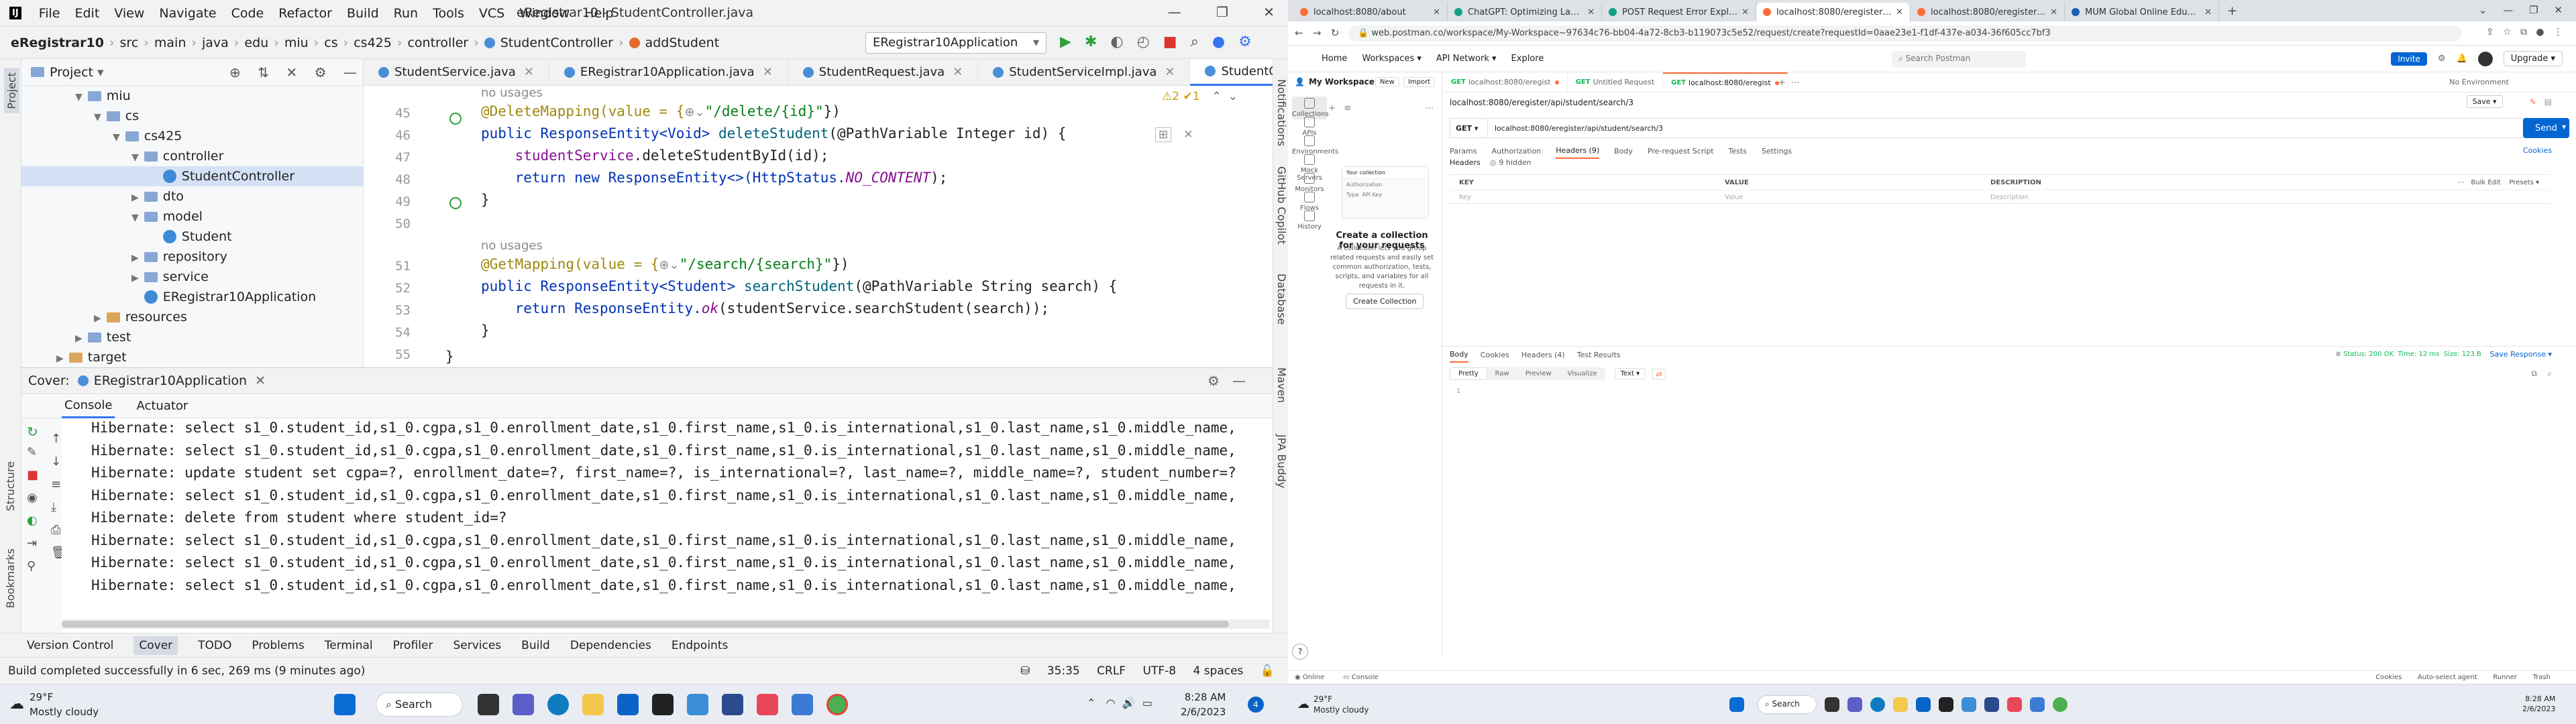 This screenshot has height=724, width=2576. What do you see at coordinates (1630, 373) in the screenshot?
I see `format-select: Text ▾` at bounding box center [1630, 373].